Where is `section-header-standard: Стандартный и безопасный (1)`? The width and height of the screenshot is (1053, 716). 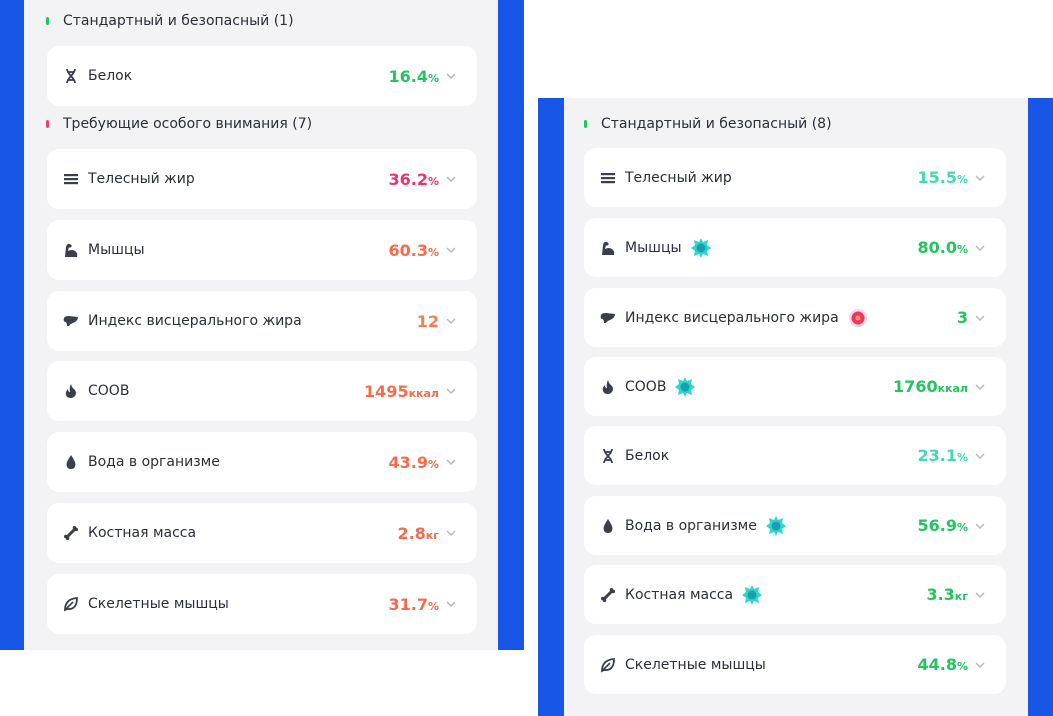 section-header-standard: Стандартный и безопасный (1) is located at coordinates (170, 21).